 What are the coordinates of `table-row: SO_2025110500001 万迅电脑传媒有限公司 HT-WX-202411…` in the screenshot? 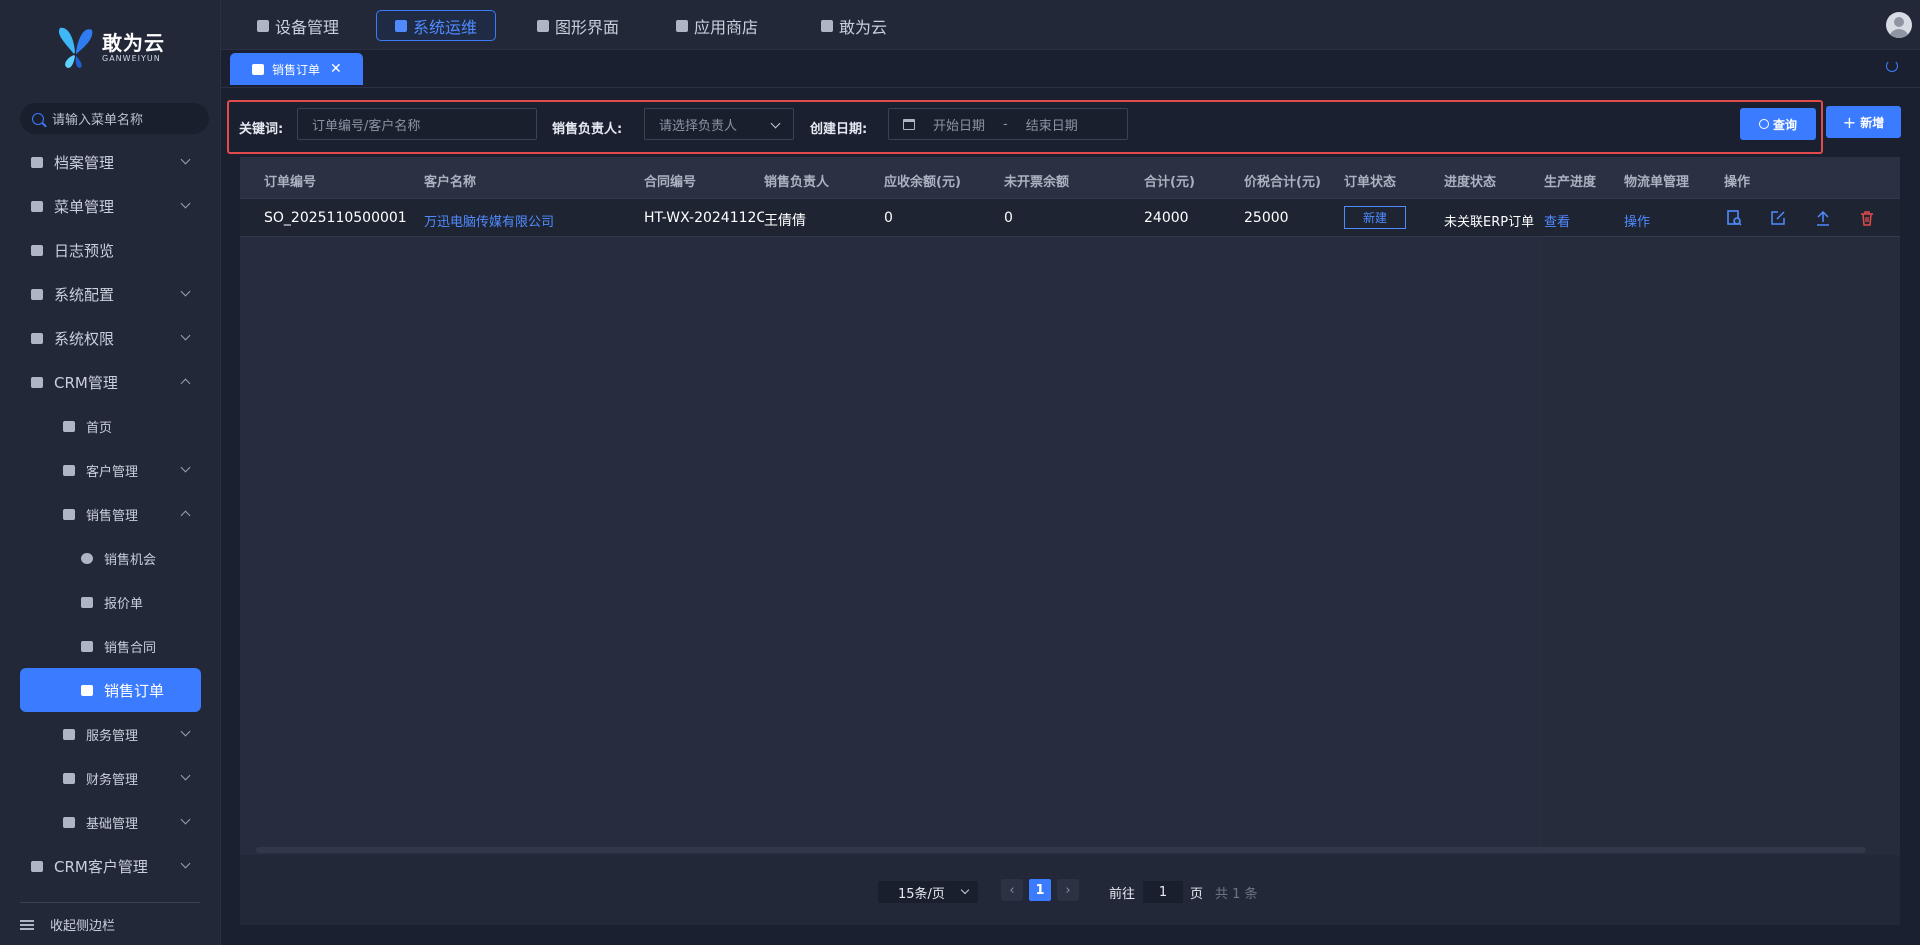 It's located at (1070, 218).